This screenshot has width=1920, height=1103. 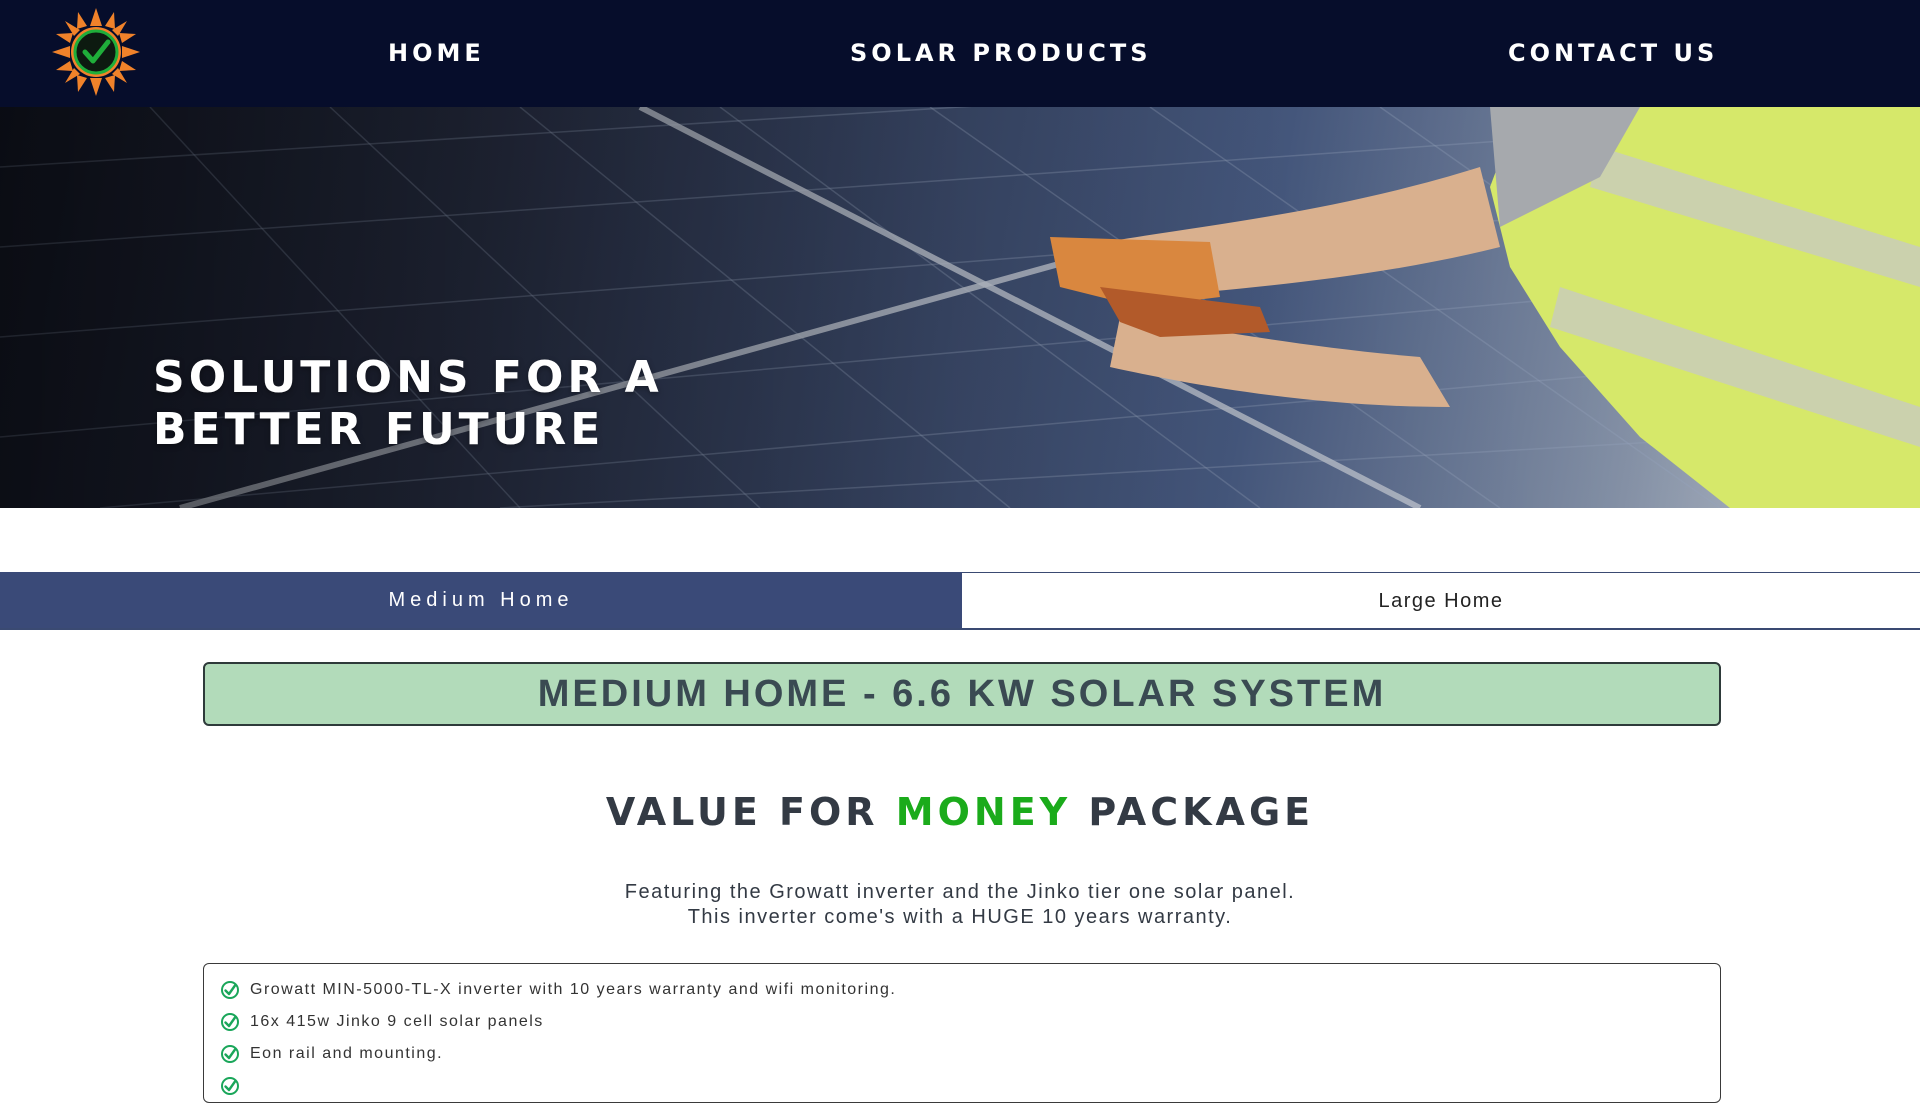 I want to click on tab-medium-home: Medium Home, so click(x=481, y=600).